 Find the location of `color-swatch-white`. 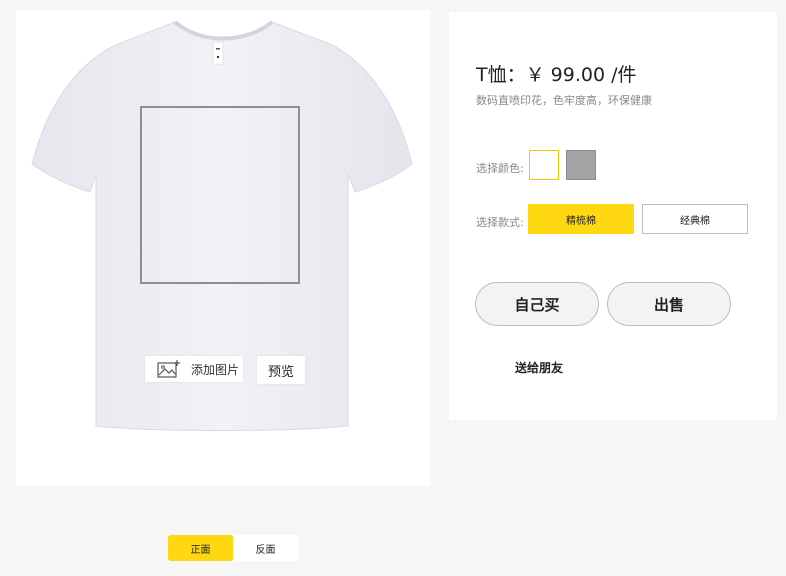

color-swatch-white is located at coordinates (544, 165).